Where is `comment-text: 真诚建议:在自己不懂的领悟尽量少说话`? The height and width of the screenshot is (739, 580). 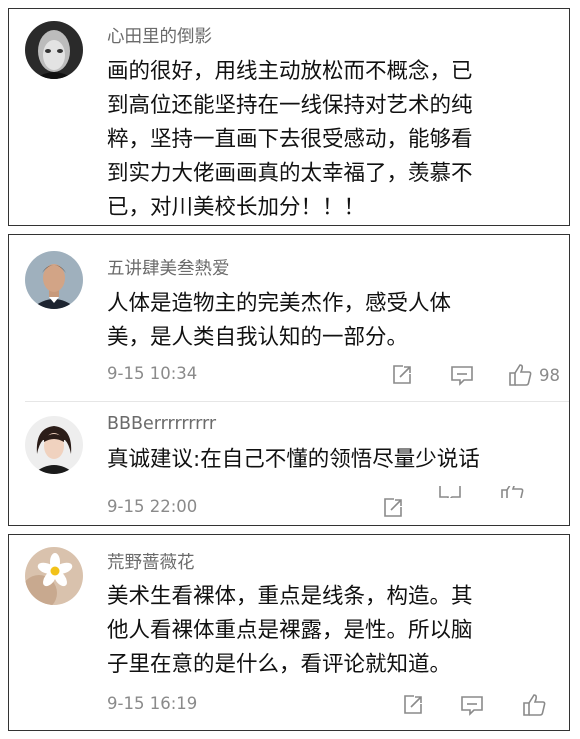 comment-text: 真诚建议:在自己不懂的领悟尽量少说话 is located at coordinates (327, 460).